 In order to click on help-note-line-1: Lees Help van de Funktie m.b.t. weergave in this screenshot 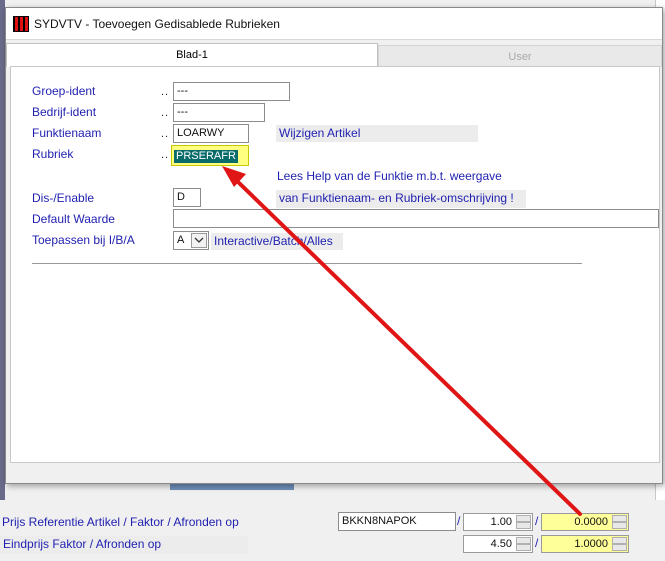, I will do `click(389, 176)`.